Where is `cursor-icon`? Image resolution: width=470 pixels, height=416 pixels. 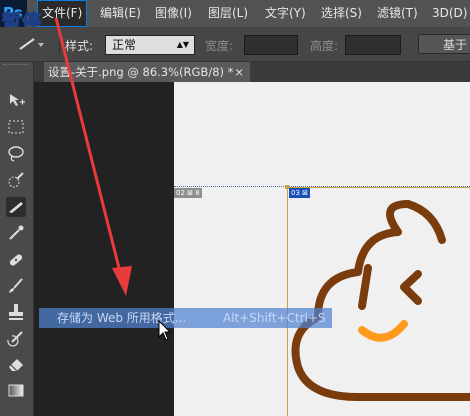 cursor-icon is located at coordinates (165, 330).